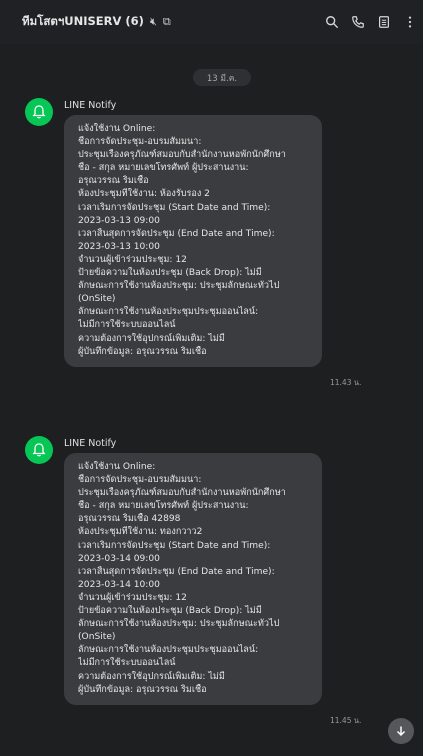 The height and width of the screenshot is (756, 423). I want to click on search-icon, so click(332, 22).